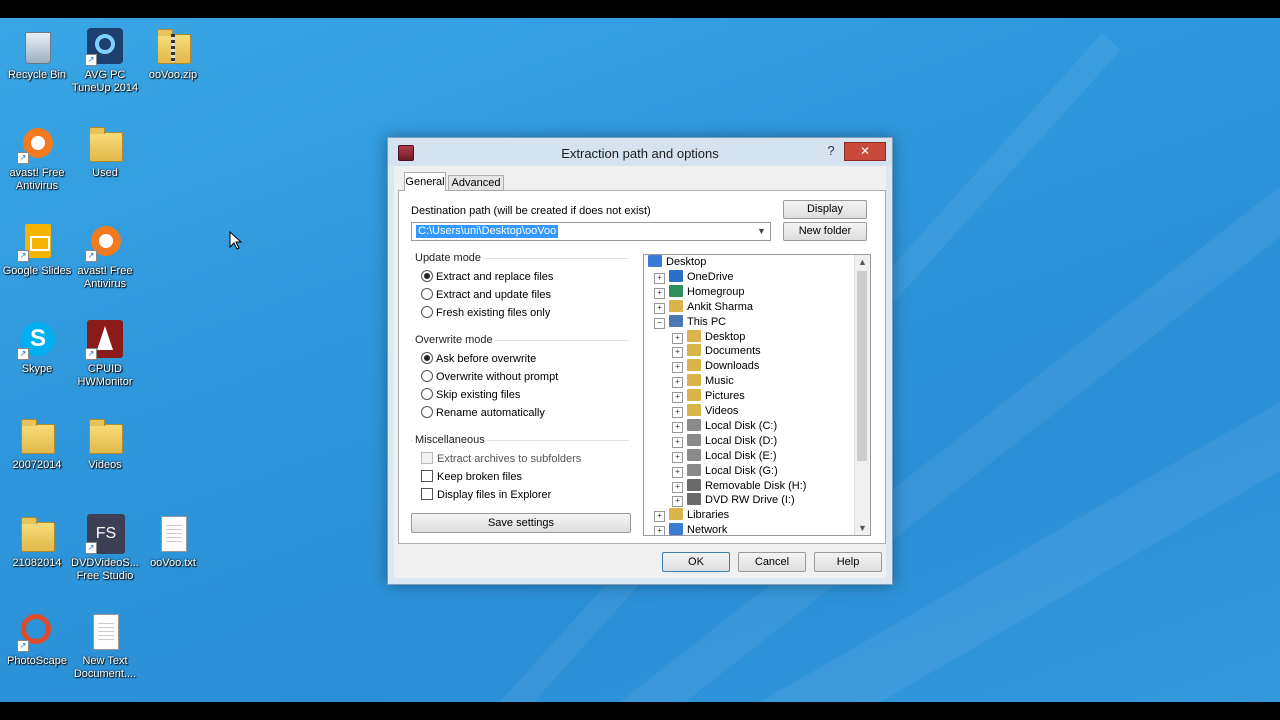 The image size is (1280, 720). What do you see at coordinates (37, 179) in the screenshot?
I see `desktop-icon-label: avast! Free Antivirus` at bounding box center [37, 179].